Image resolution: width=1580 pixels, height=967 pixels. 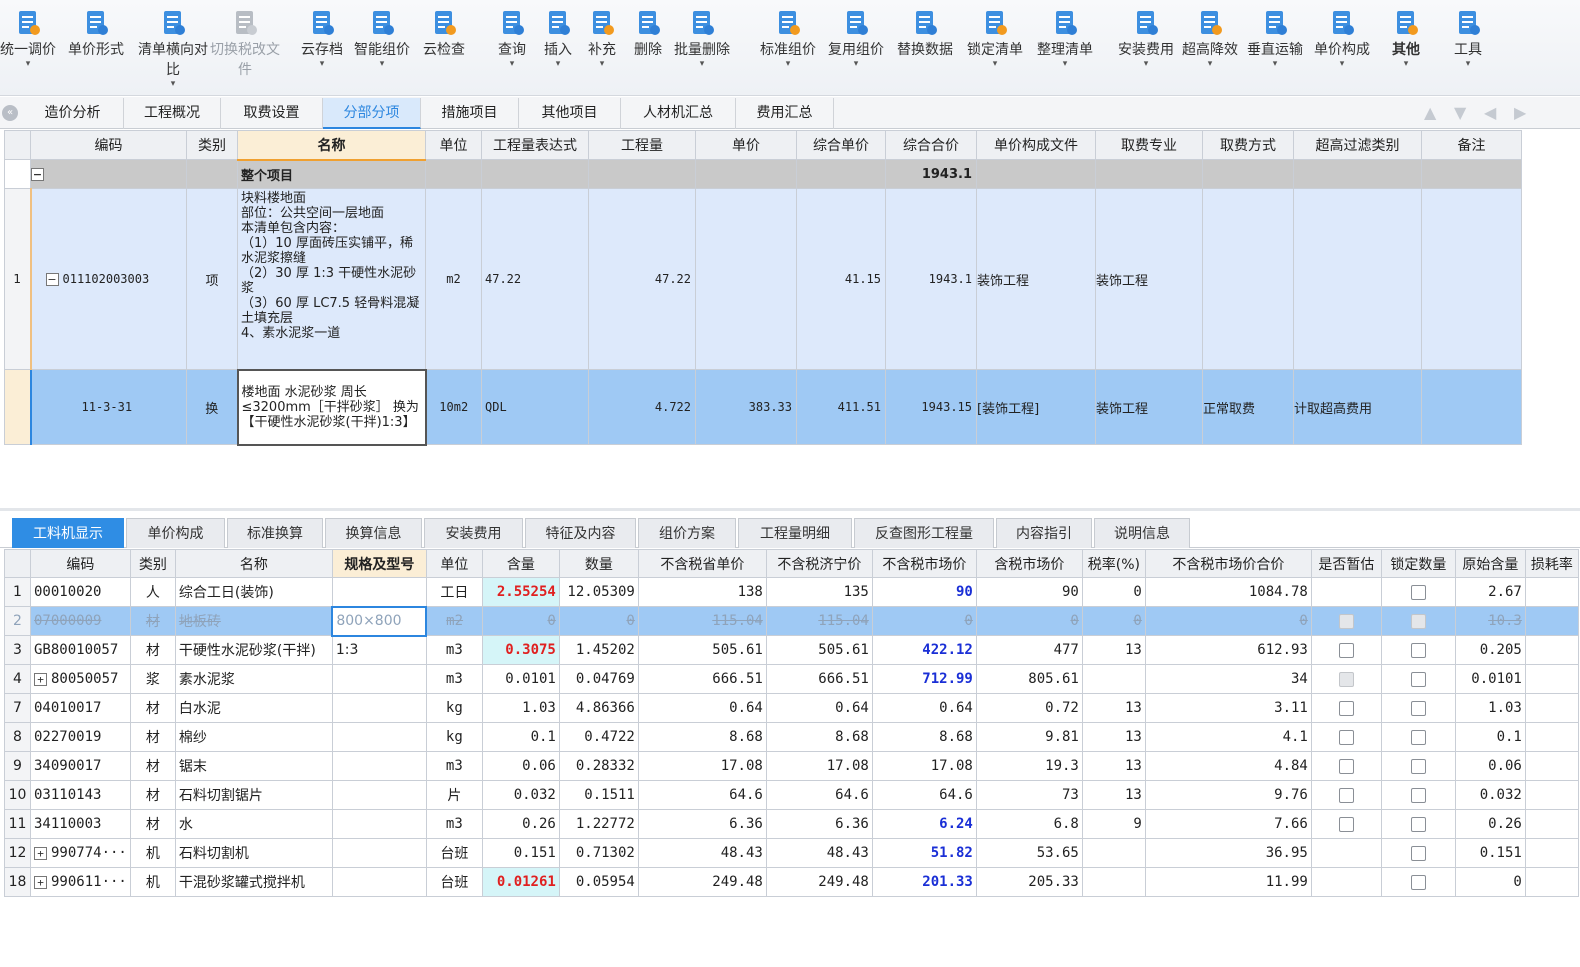 What do you see at coordinates (1065, 38) in the screenshot?
I see `organize-list-button: 整理清单 ▾` at bounding box center [1065, 38].